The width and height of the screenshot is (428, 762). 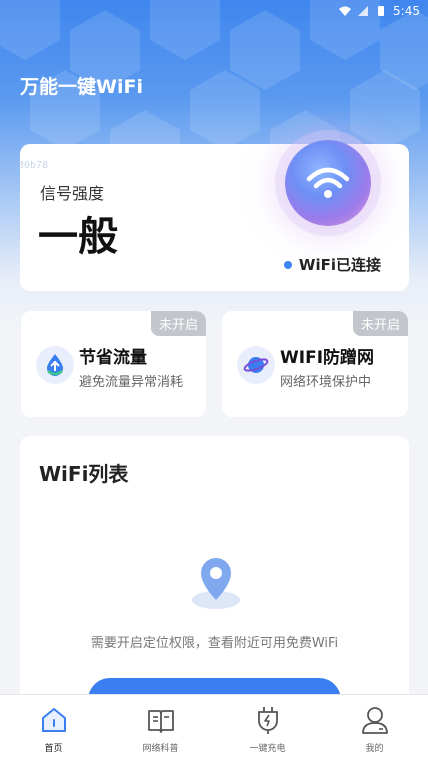 I want to click on cellular-icon, so click(x=363, y=11).